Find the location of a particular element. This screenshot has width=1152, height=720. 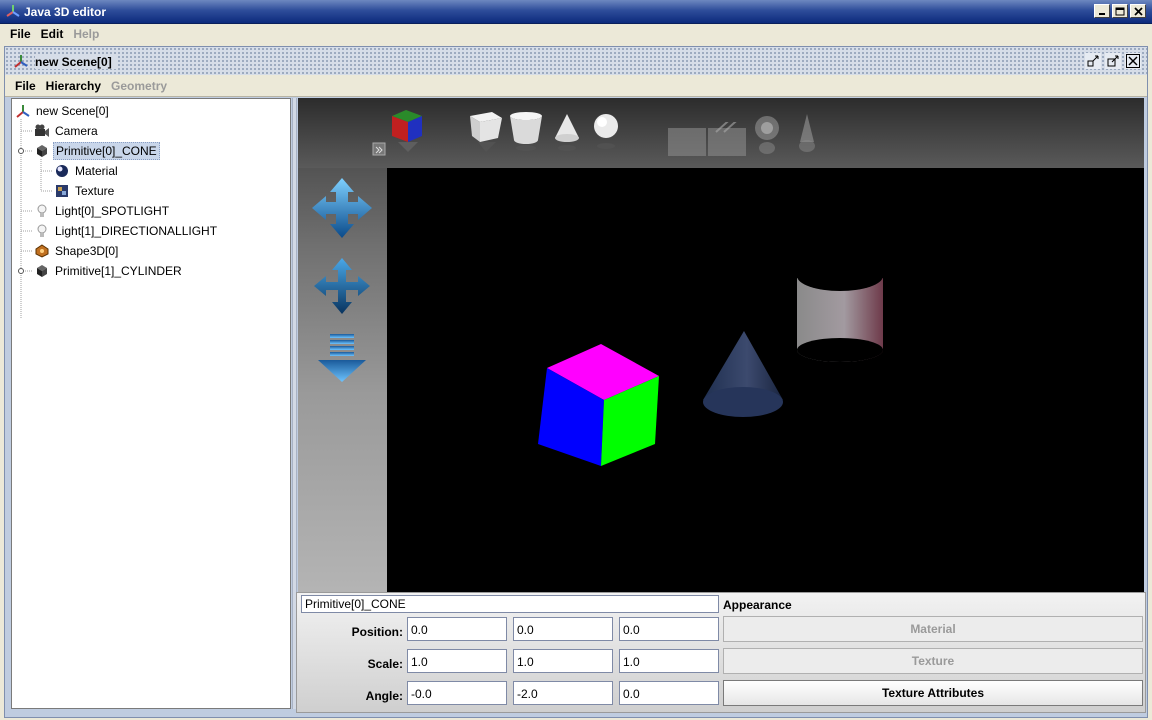

scale-label: Scale: is located at coordinates (385, 664).